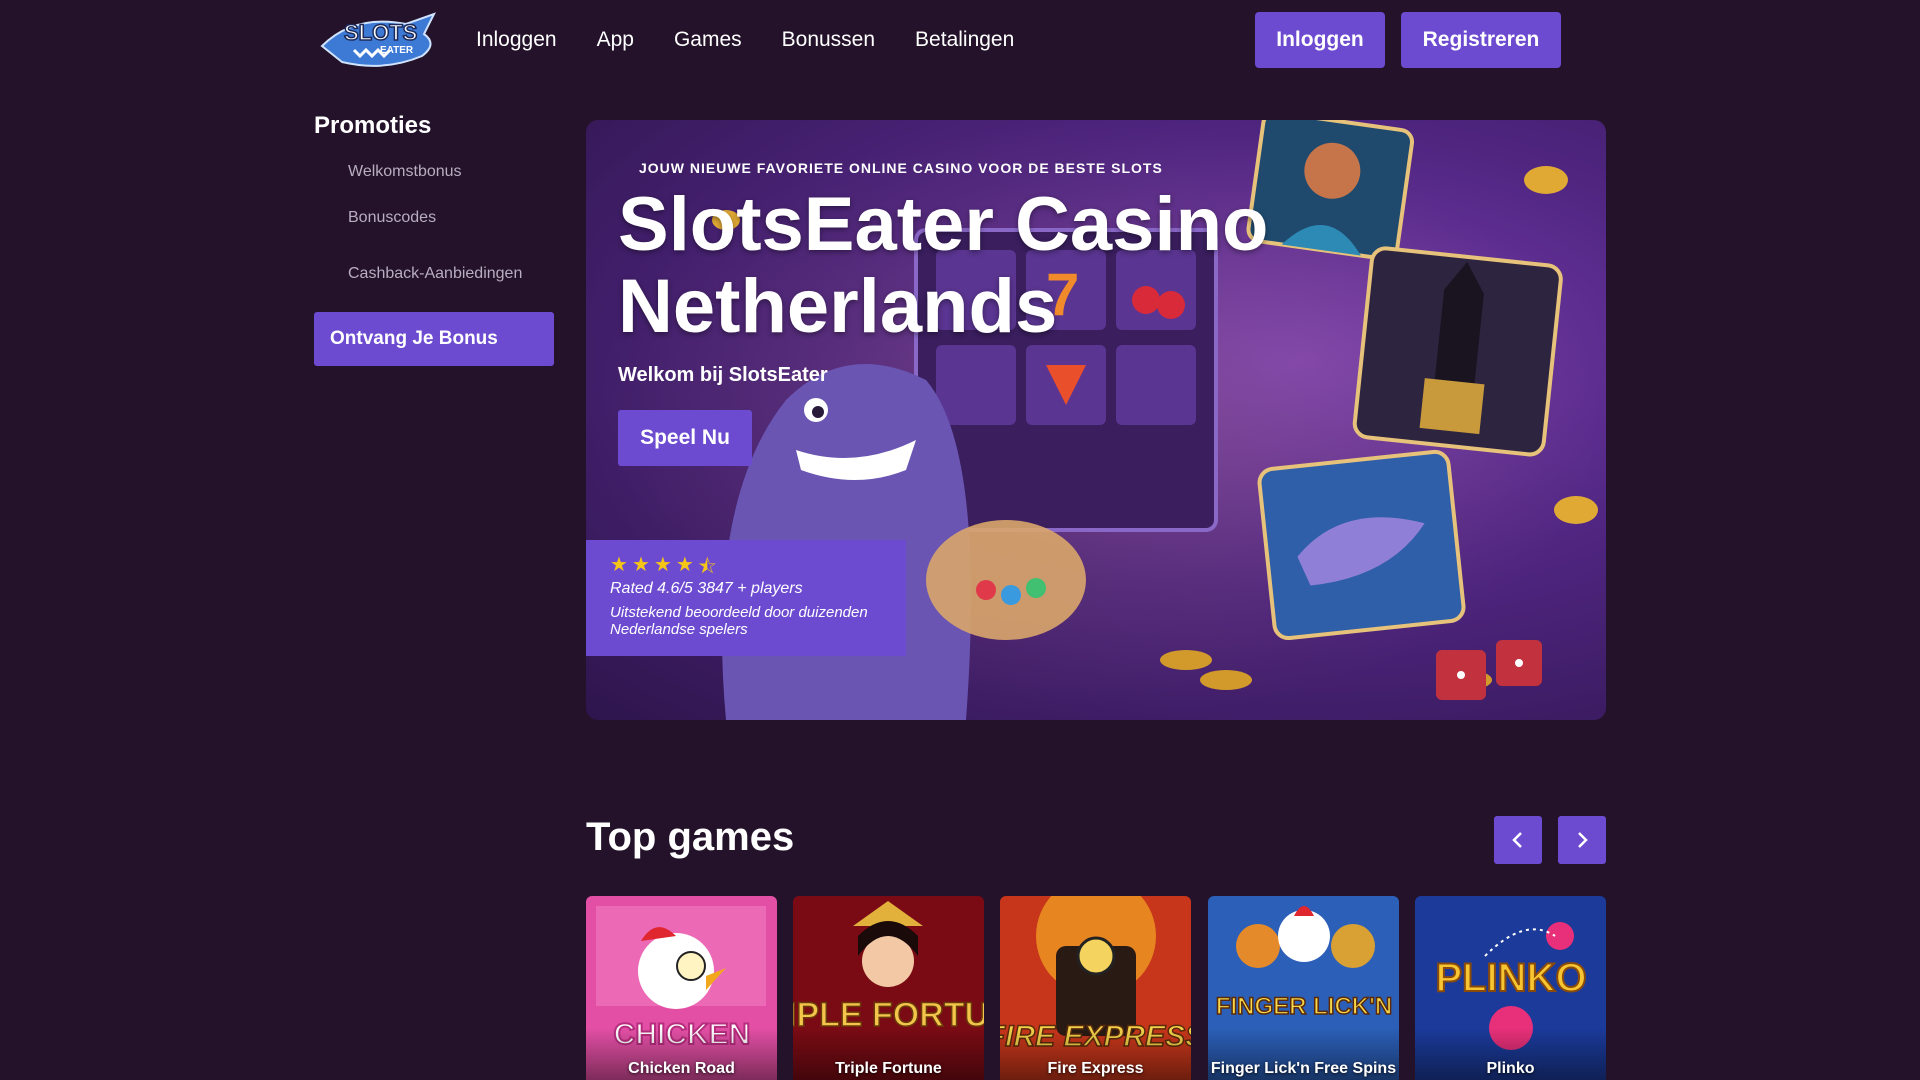 The image size is (1920, 1080). What do you see at coordinates (1510, 978) in the screenshot?
I see `svg-text: PLINKO` at bounding box center [1510, 978].